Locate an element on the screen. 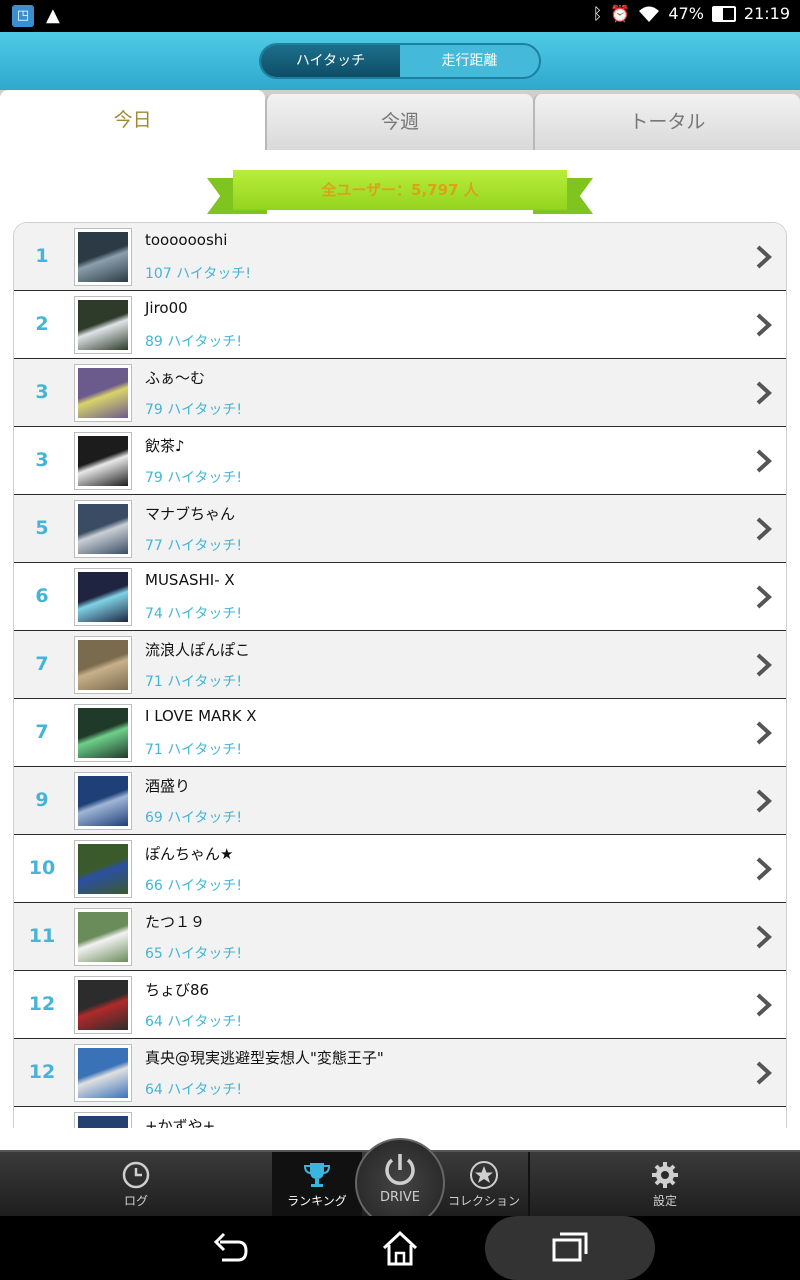 The width and height of the screenshot is (800, 1280). tab-total: トータル is located at coordinates (666, 122).